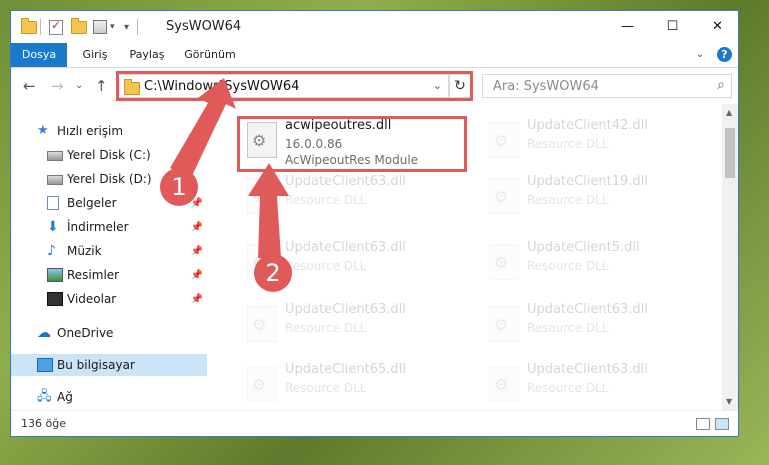  What do you see at coordinates (273, 273) in the screenshot?
I see `callout-badge-2: 2` at bounding box center [273, 273].